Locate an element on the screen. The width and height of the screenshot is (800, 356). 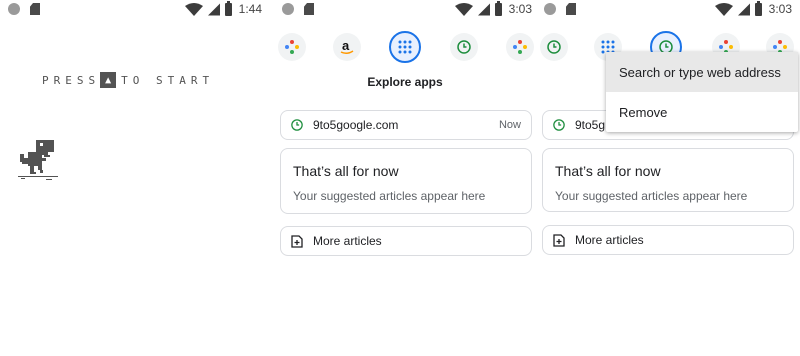
svg-text: a is located at coordinates (346, 45).